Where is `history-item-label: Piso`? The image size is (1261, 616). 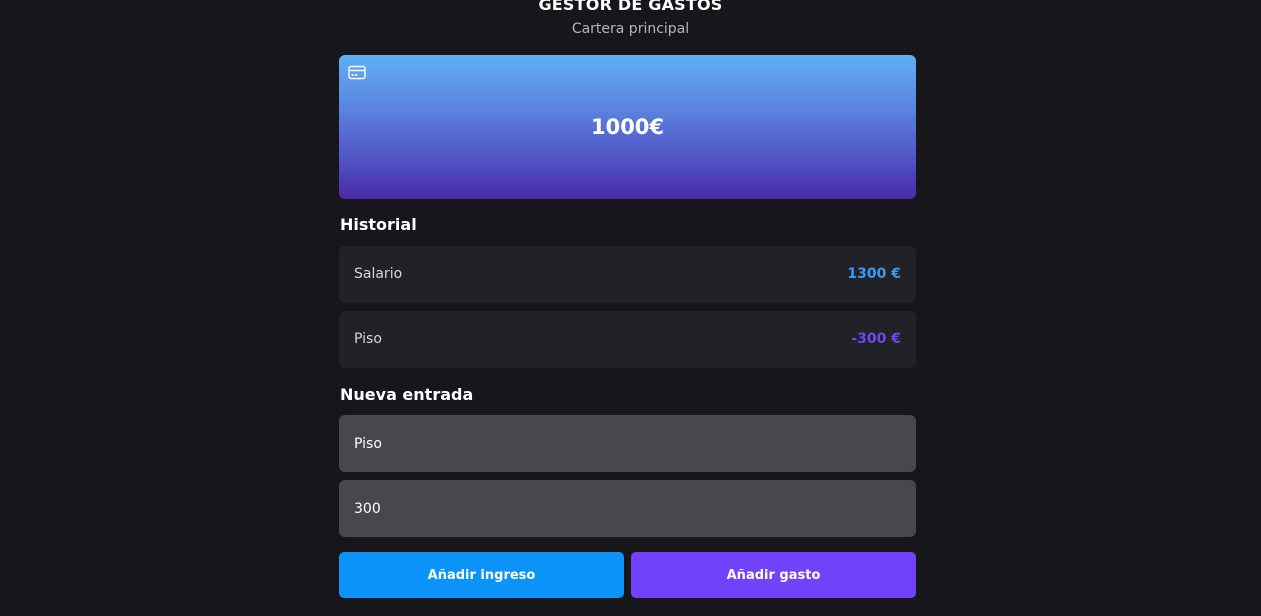 history-item-label: Piso is located at coordinates (368, 339).